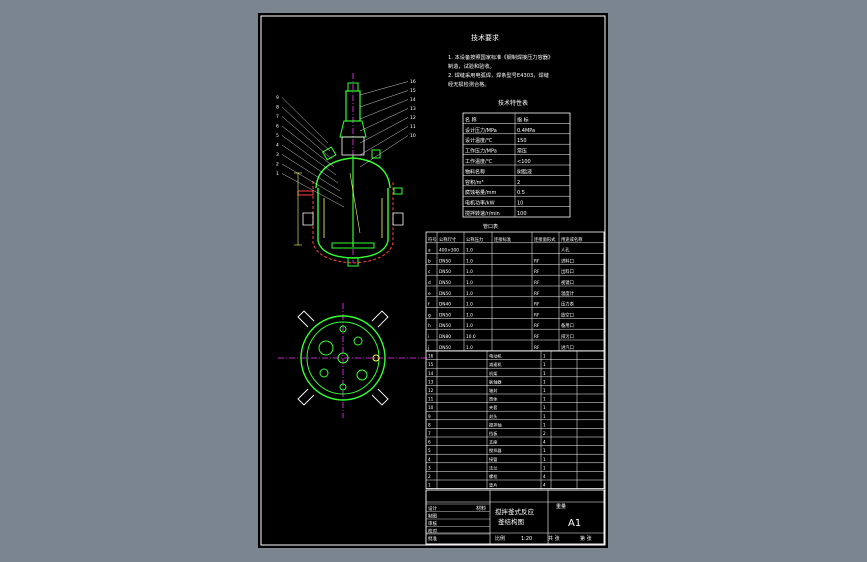 Image resolution: width=867 pixels, height=562 pixels. What do you see at coordinates (481, 151) in the screenshot?
I see `tech-table-cell: 工作压力/MPa` at bounding box center [481, 151].